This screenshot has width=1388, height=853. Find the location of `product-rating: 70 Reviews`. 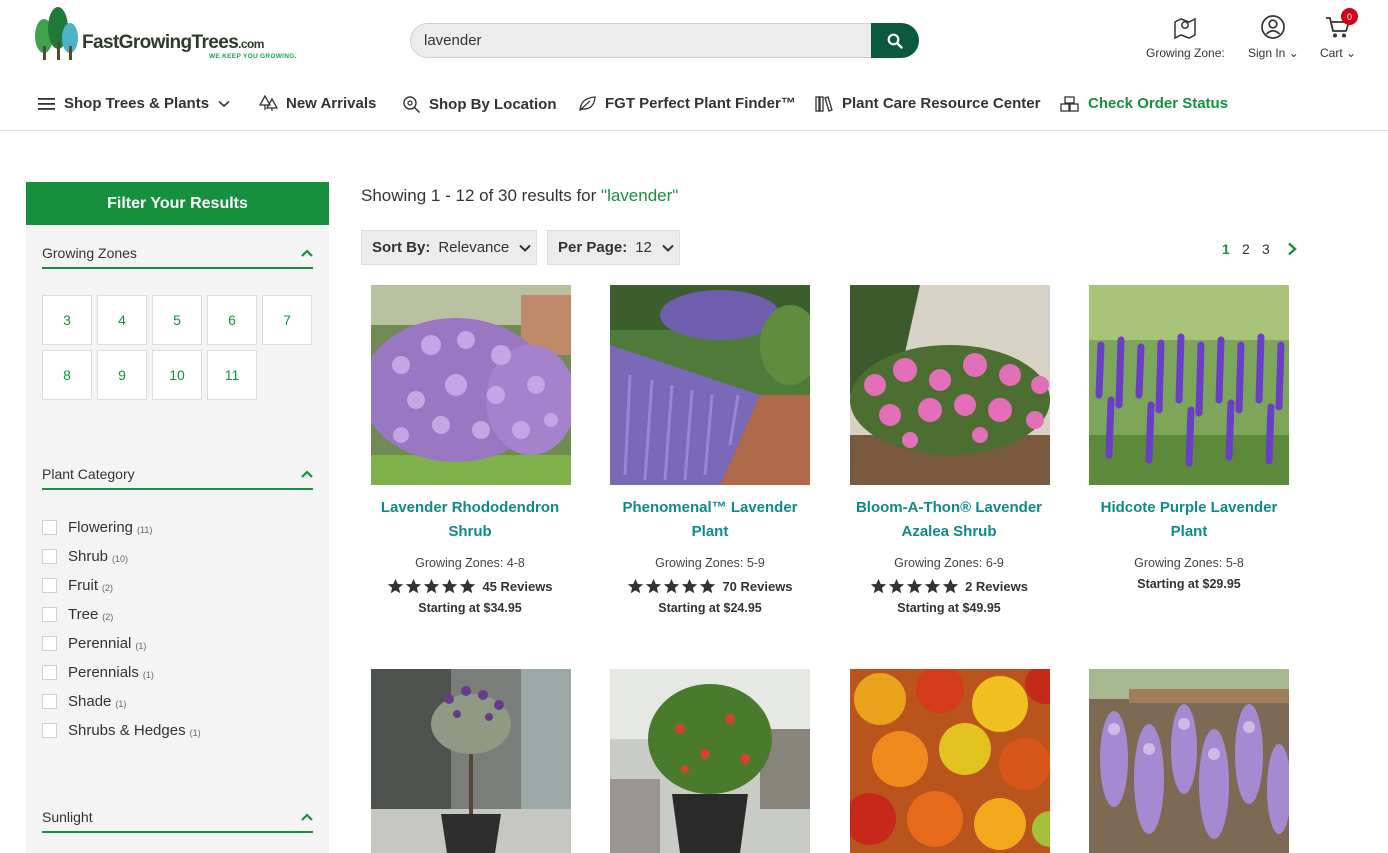

product-rating: 70 Reviews is located at coordinates (710, 586).